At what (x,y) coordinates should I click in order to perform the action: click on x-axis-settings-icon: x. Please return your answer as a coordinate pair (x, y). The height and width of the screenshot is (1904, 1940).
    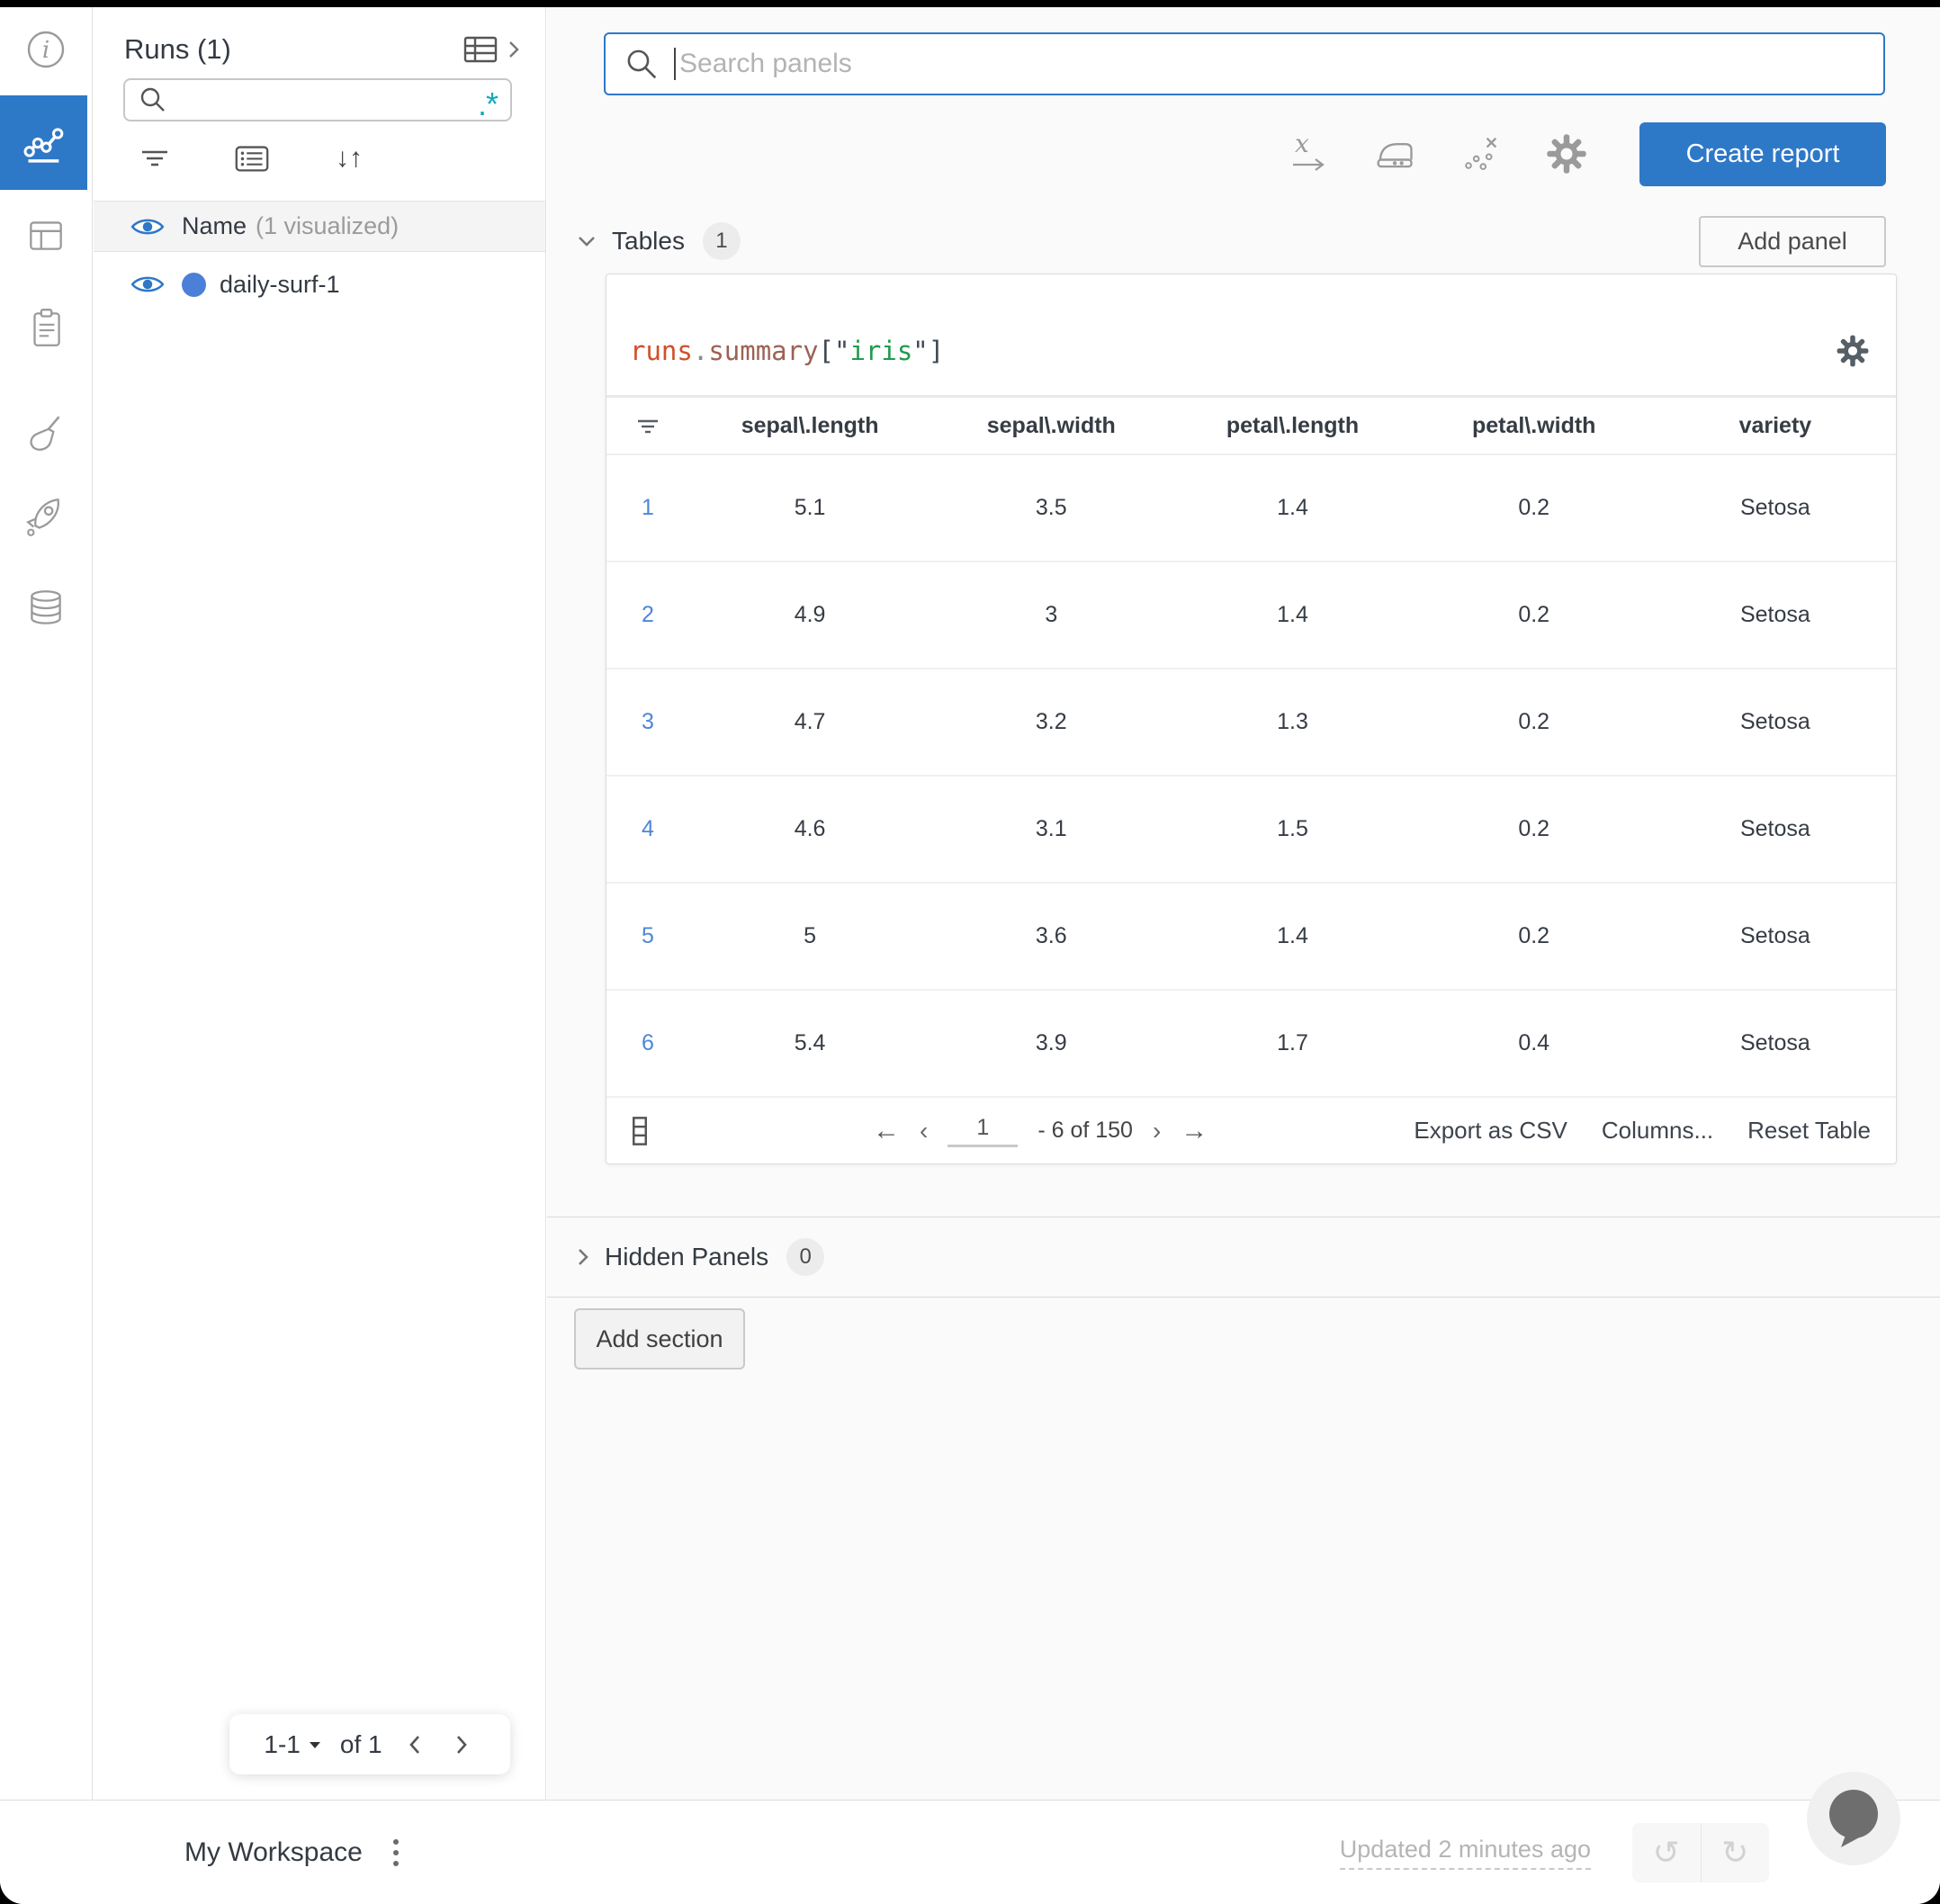
    Looking at the image, I should click on (1307, 154).